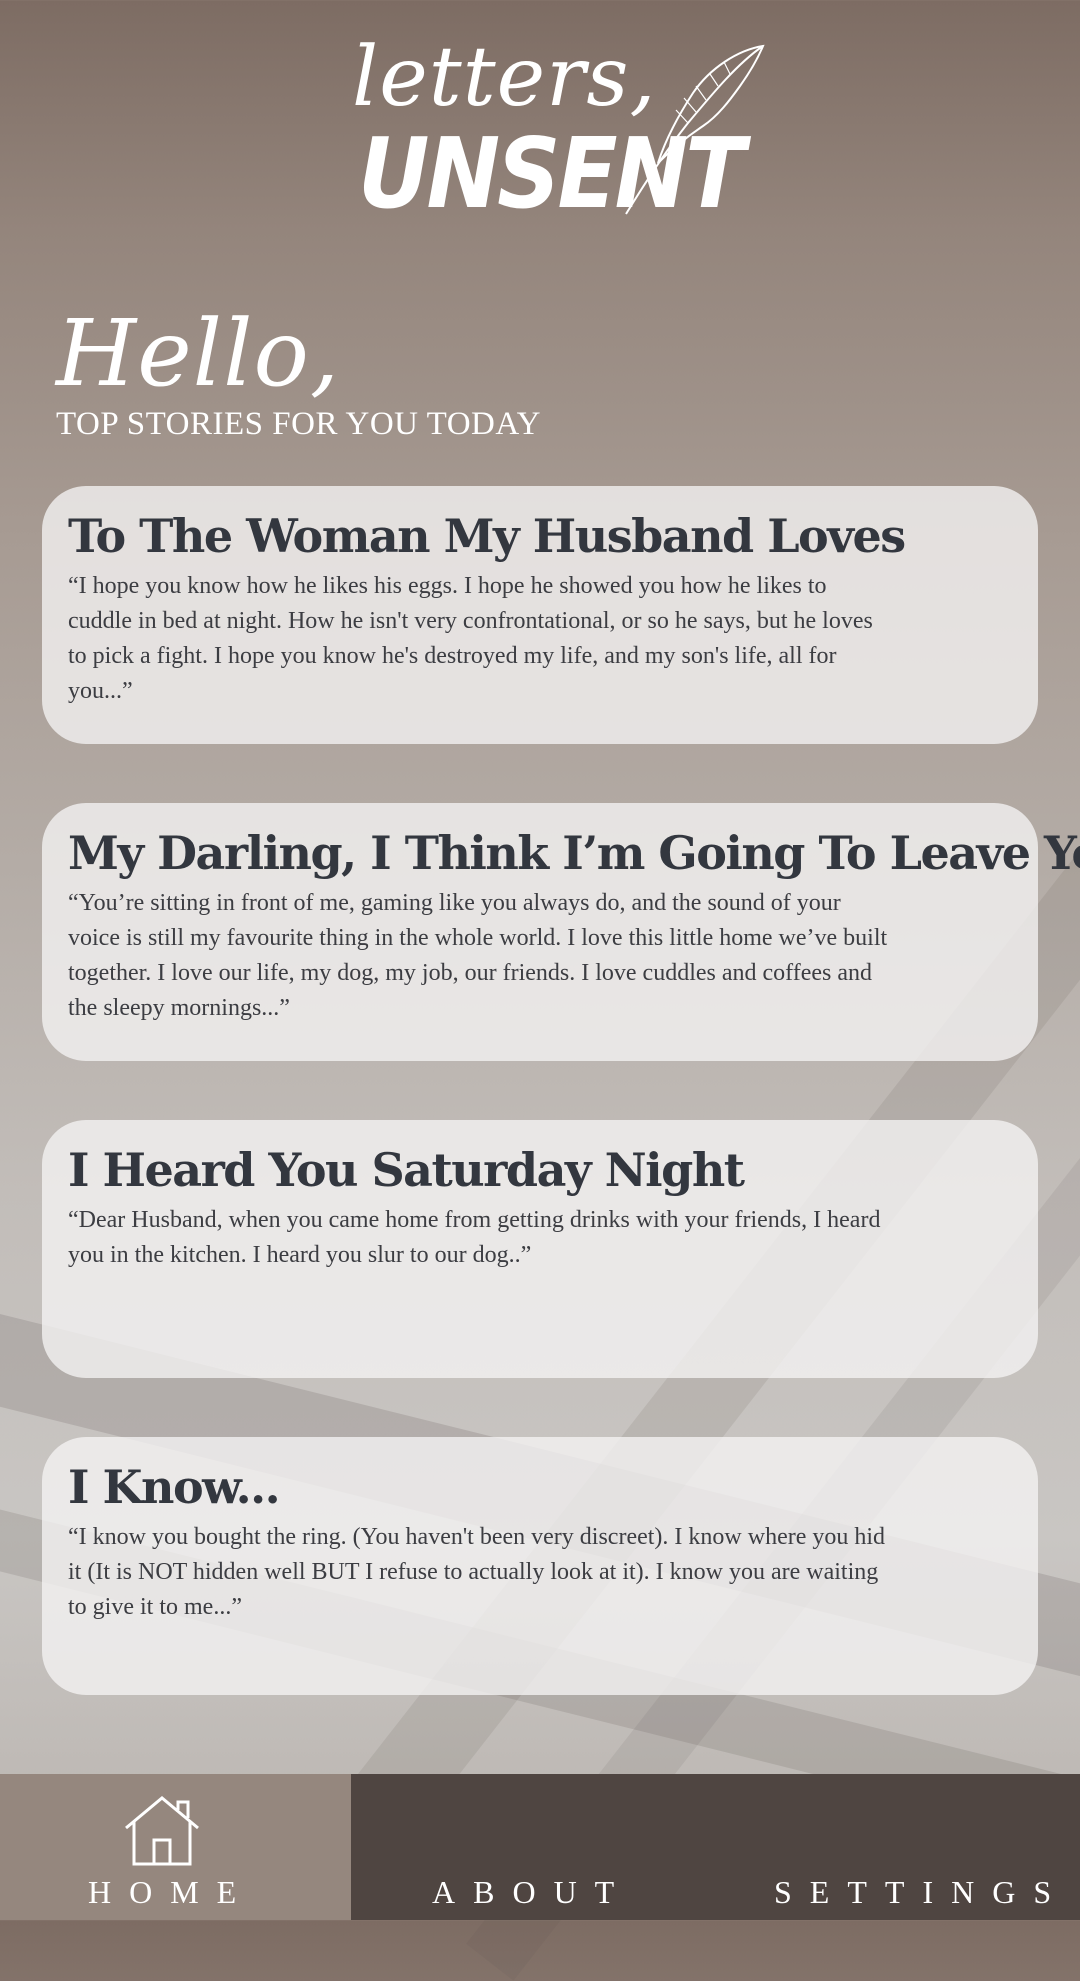  Describe the element at coordinates (540, 1847) in the screenshot. I see `bottom-nav: HOME ABOUT SETTINGS` at that location.